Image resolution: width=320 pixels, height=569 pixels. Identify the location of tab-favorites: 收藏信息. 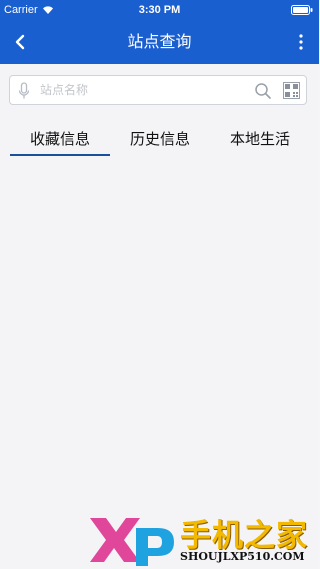
(60, 140).